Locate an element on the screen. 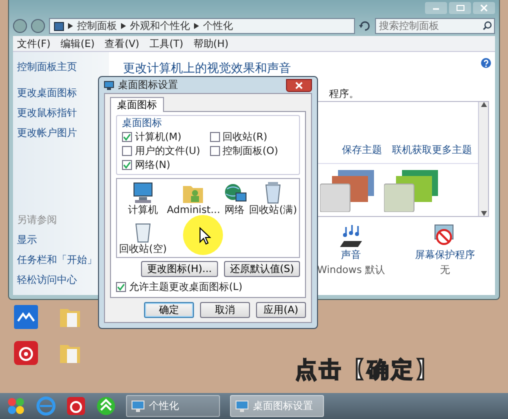  caption-text: 点击【确定】 is located at coordinates (367, 370).